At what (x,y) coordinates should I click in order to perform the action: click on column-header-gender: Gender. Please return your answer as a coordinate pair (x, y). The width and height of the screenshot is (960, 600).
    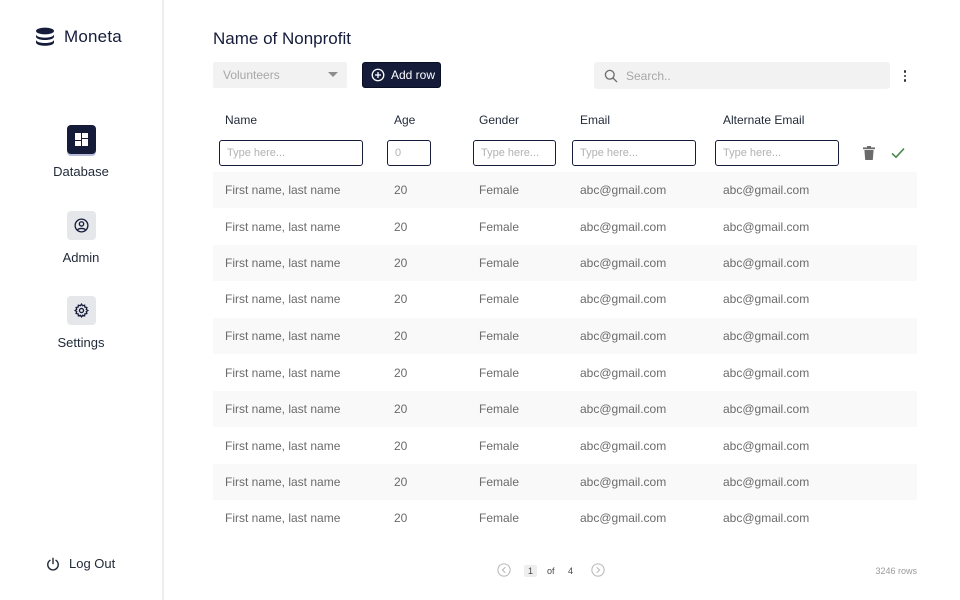
    Looking at the image, I should click on (499, 120).